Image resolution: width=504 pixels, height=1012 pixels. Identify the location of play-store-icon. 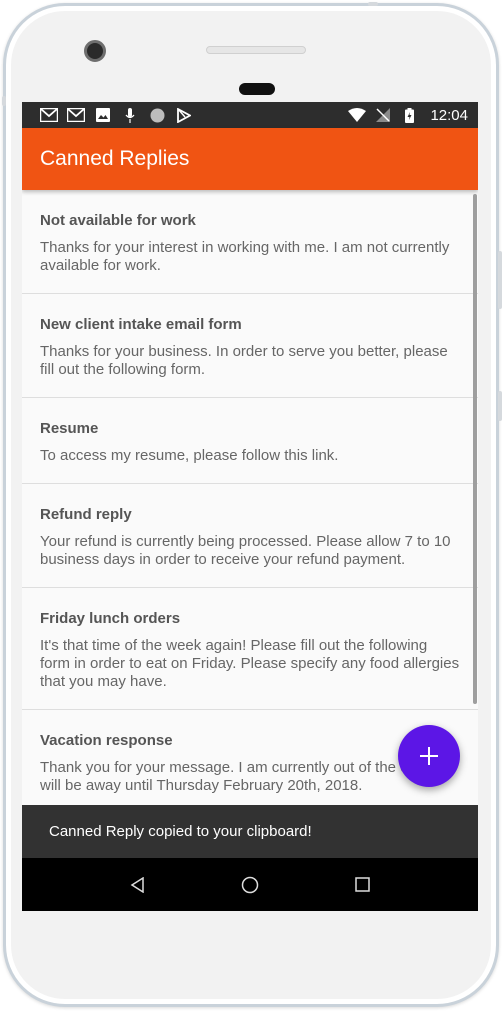
(184, 115).